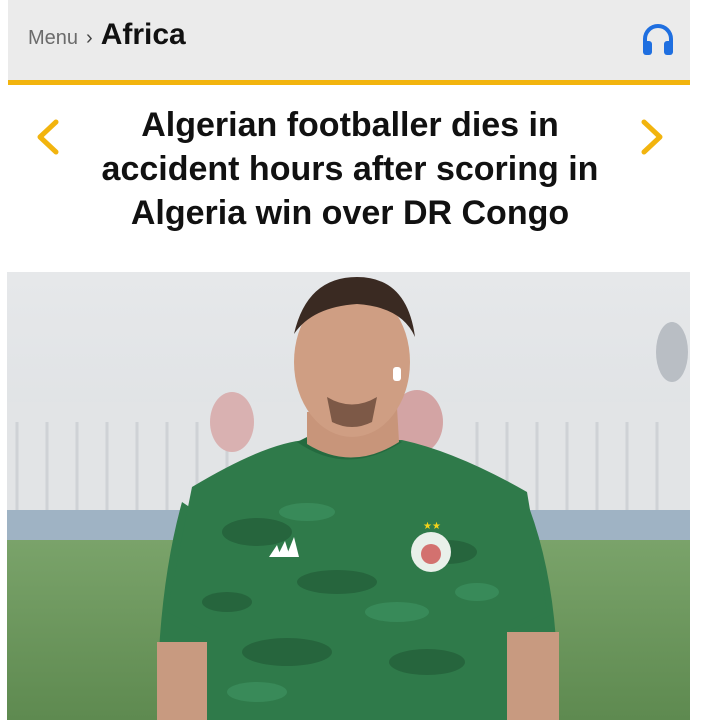 This screenshot has height=720, width=712. What do you see at coordinates (349, 40) in the screenshot?
I see `top-navigation-bar: Menu › Africa` at bounding box center [349, 40].